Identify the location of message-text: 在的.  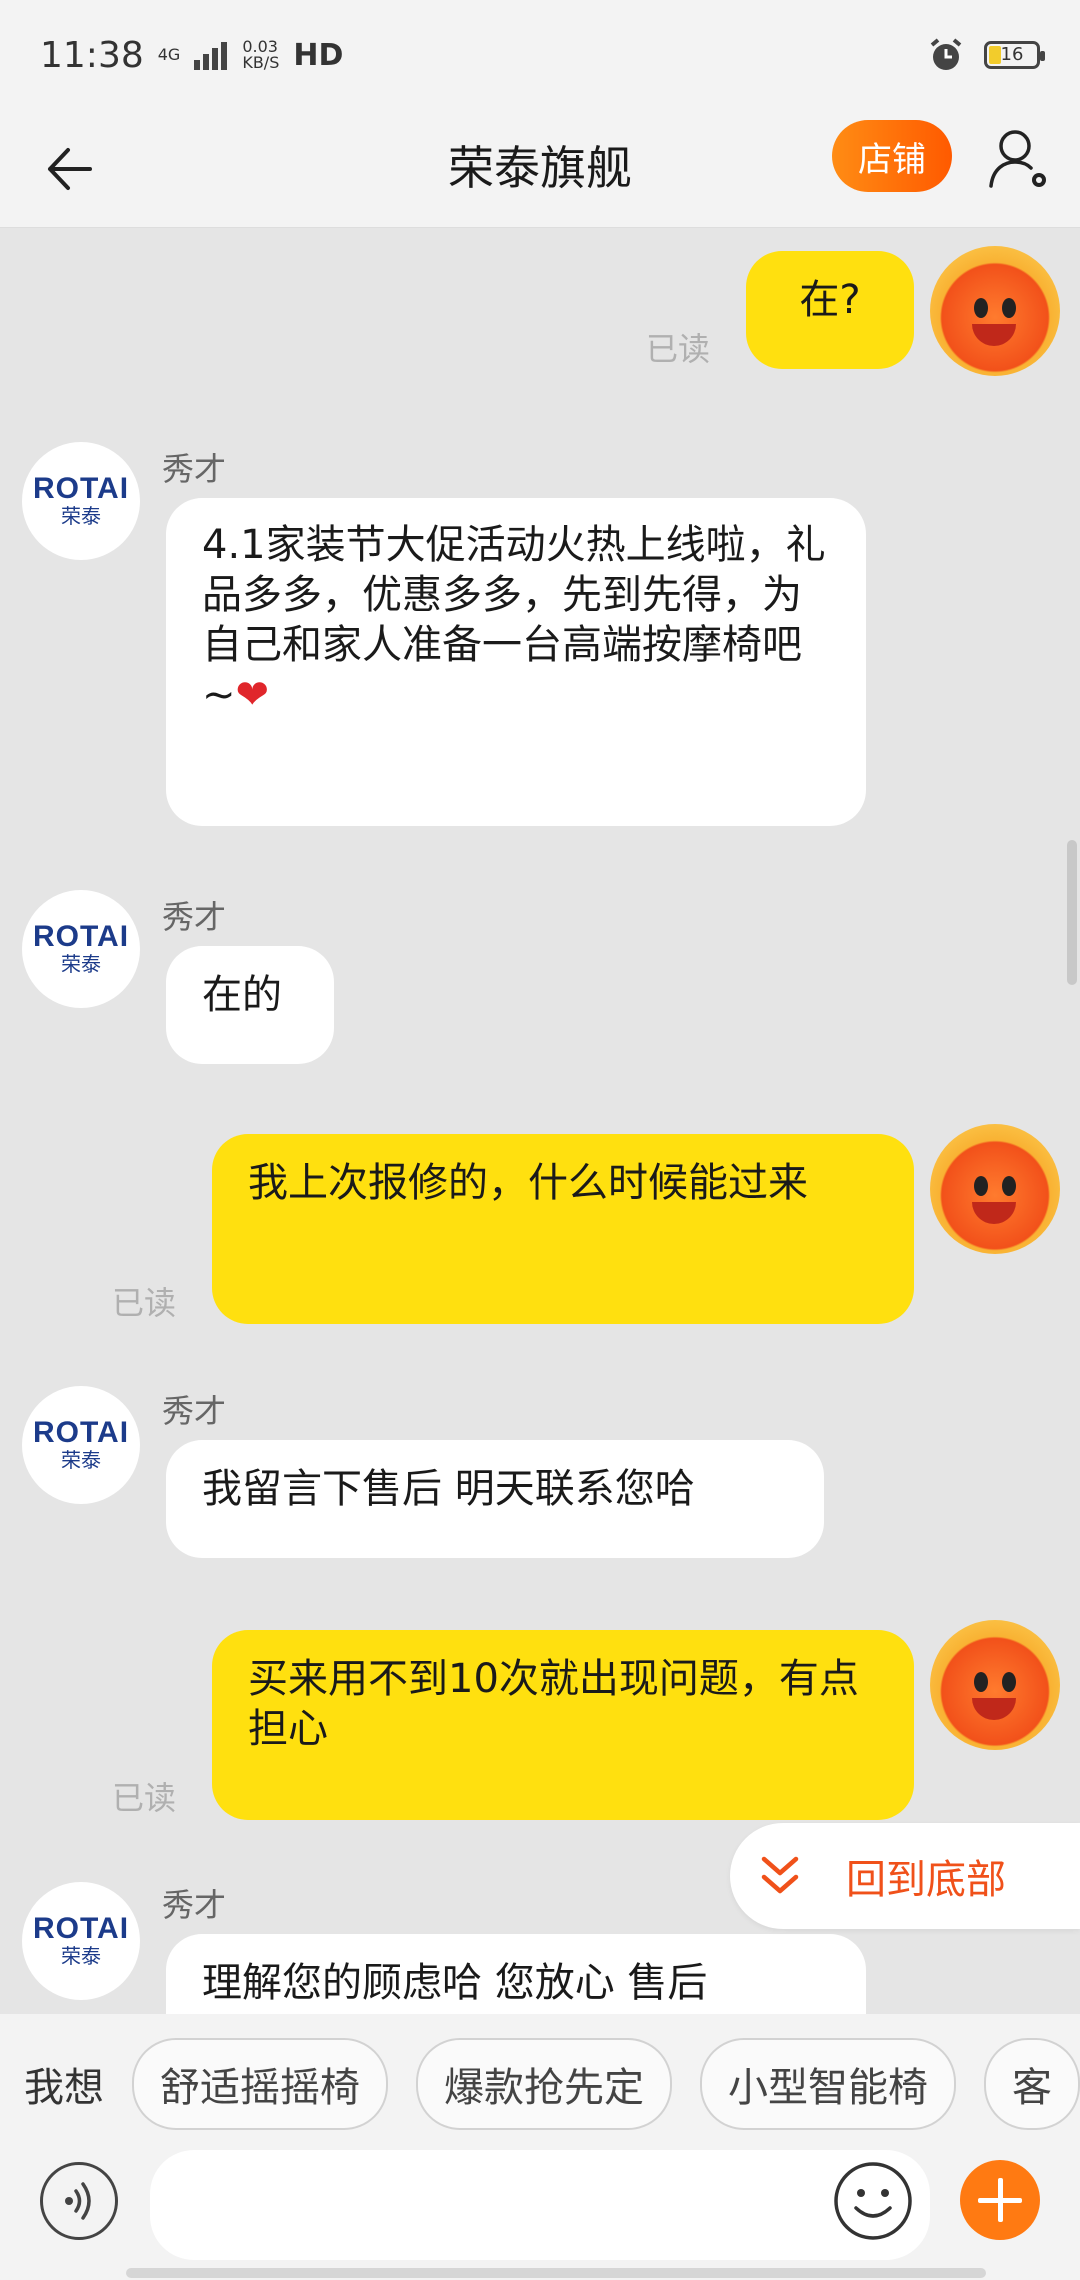
(242, 995).